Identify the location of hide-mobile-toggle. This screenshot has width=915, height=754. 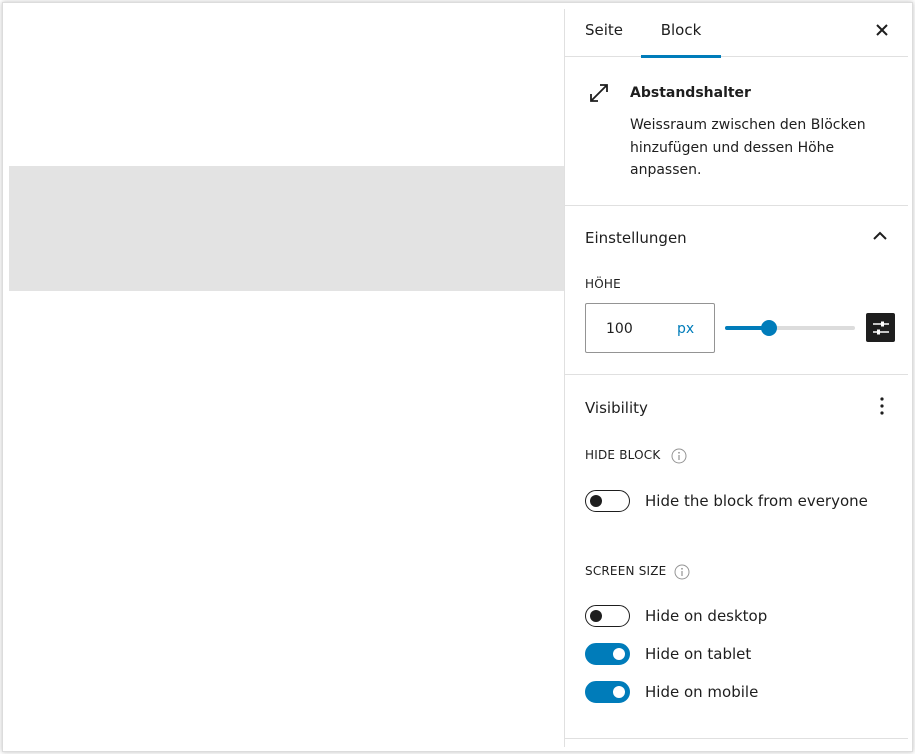
(607, 692).